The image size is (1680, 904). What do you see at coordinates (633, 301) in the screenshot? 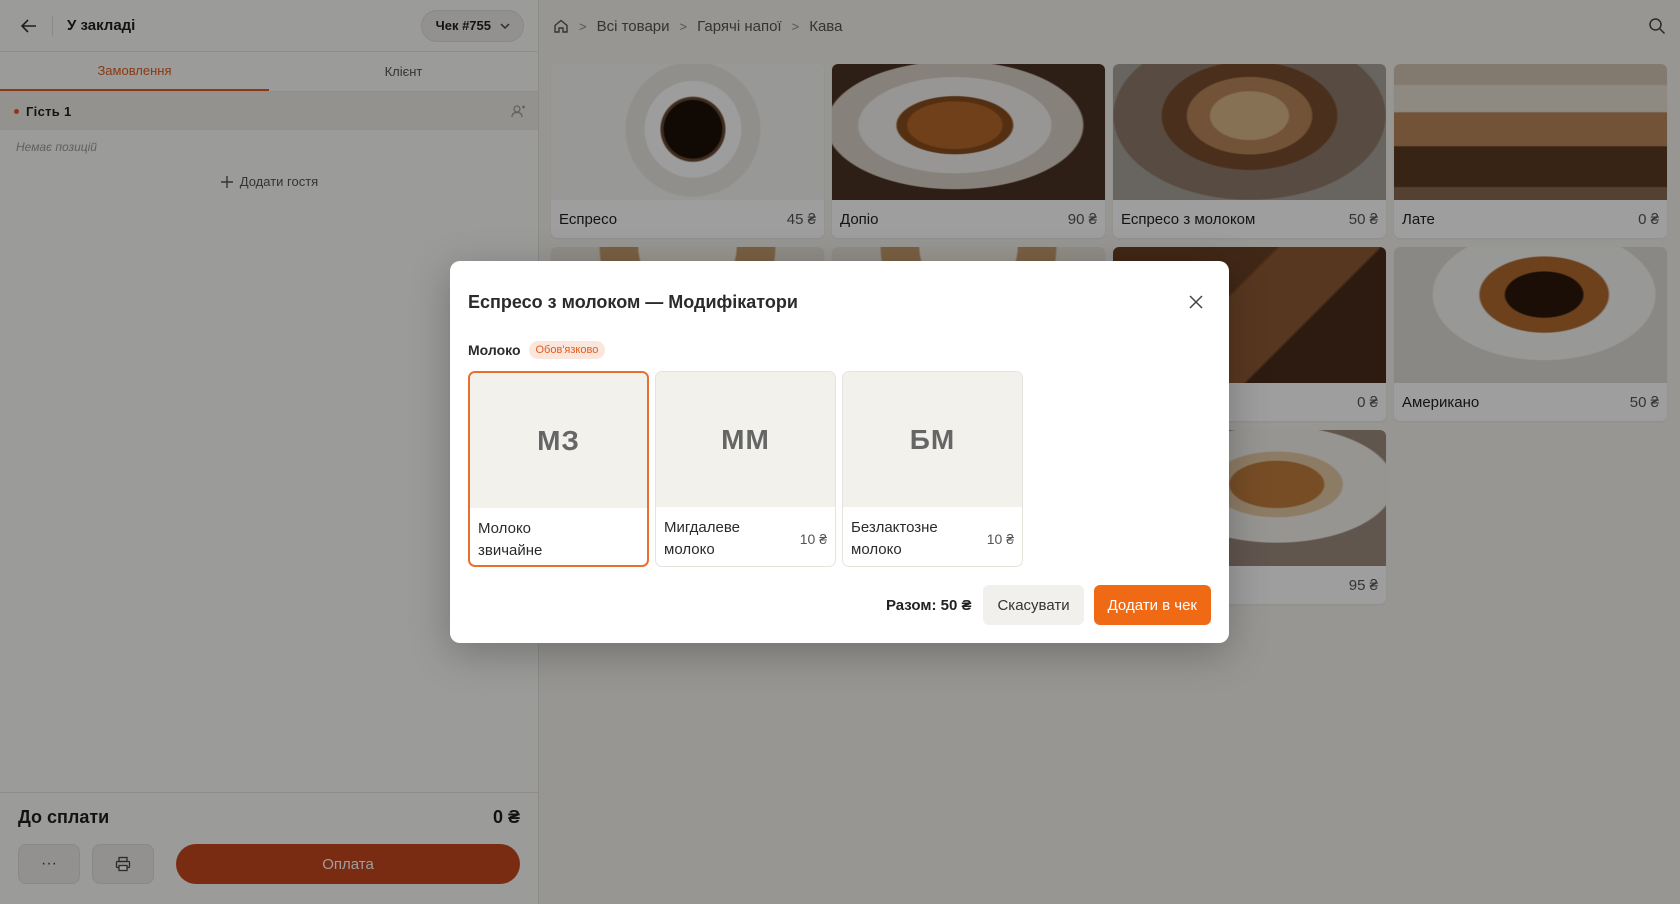
I see `dialog-title: Еспресо з молоком — Модифікатори` at bounding box center [633, 301].